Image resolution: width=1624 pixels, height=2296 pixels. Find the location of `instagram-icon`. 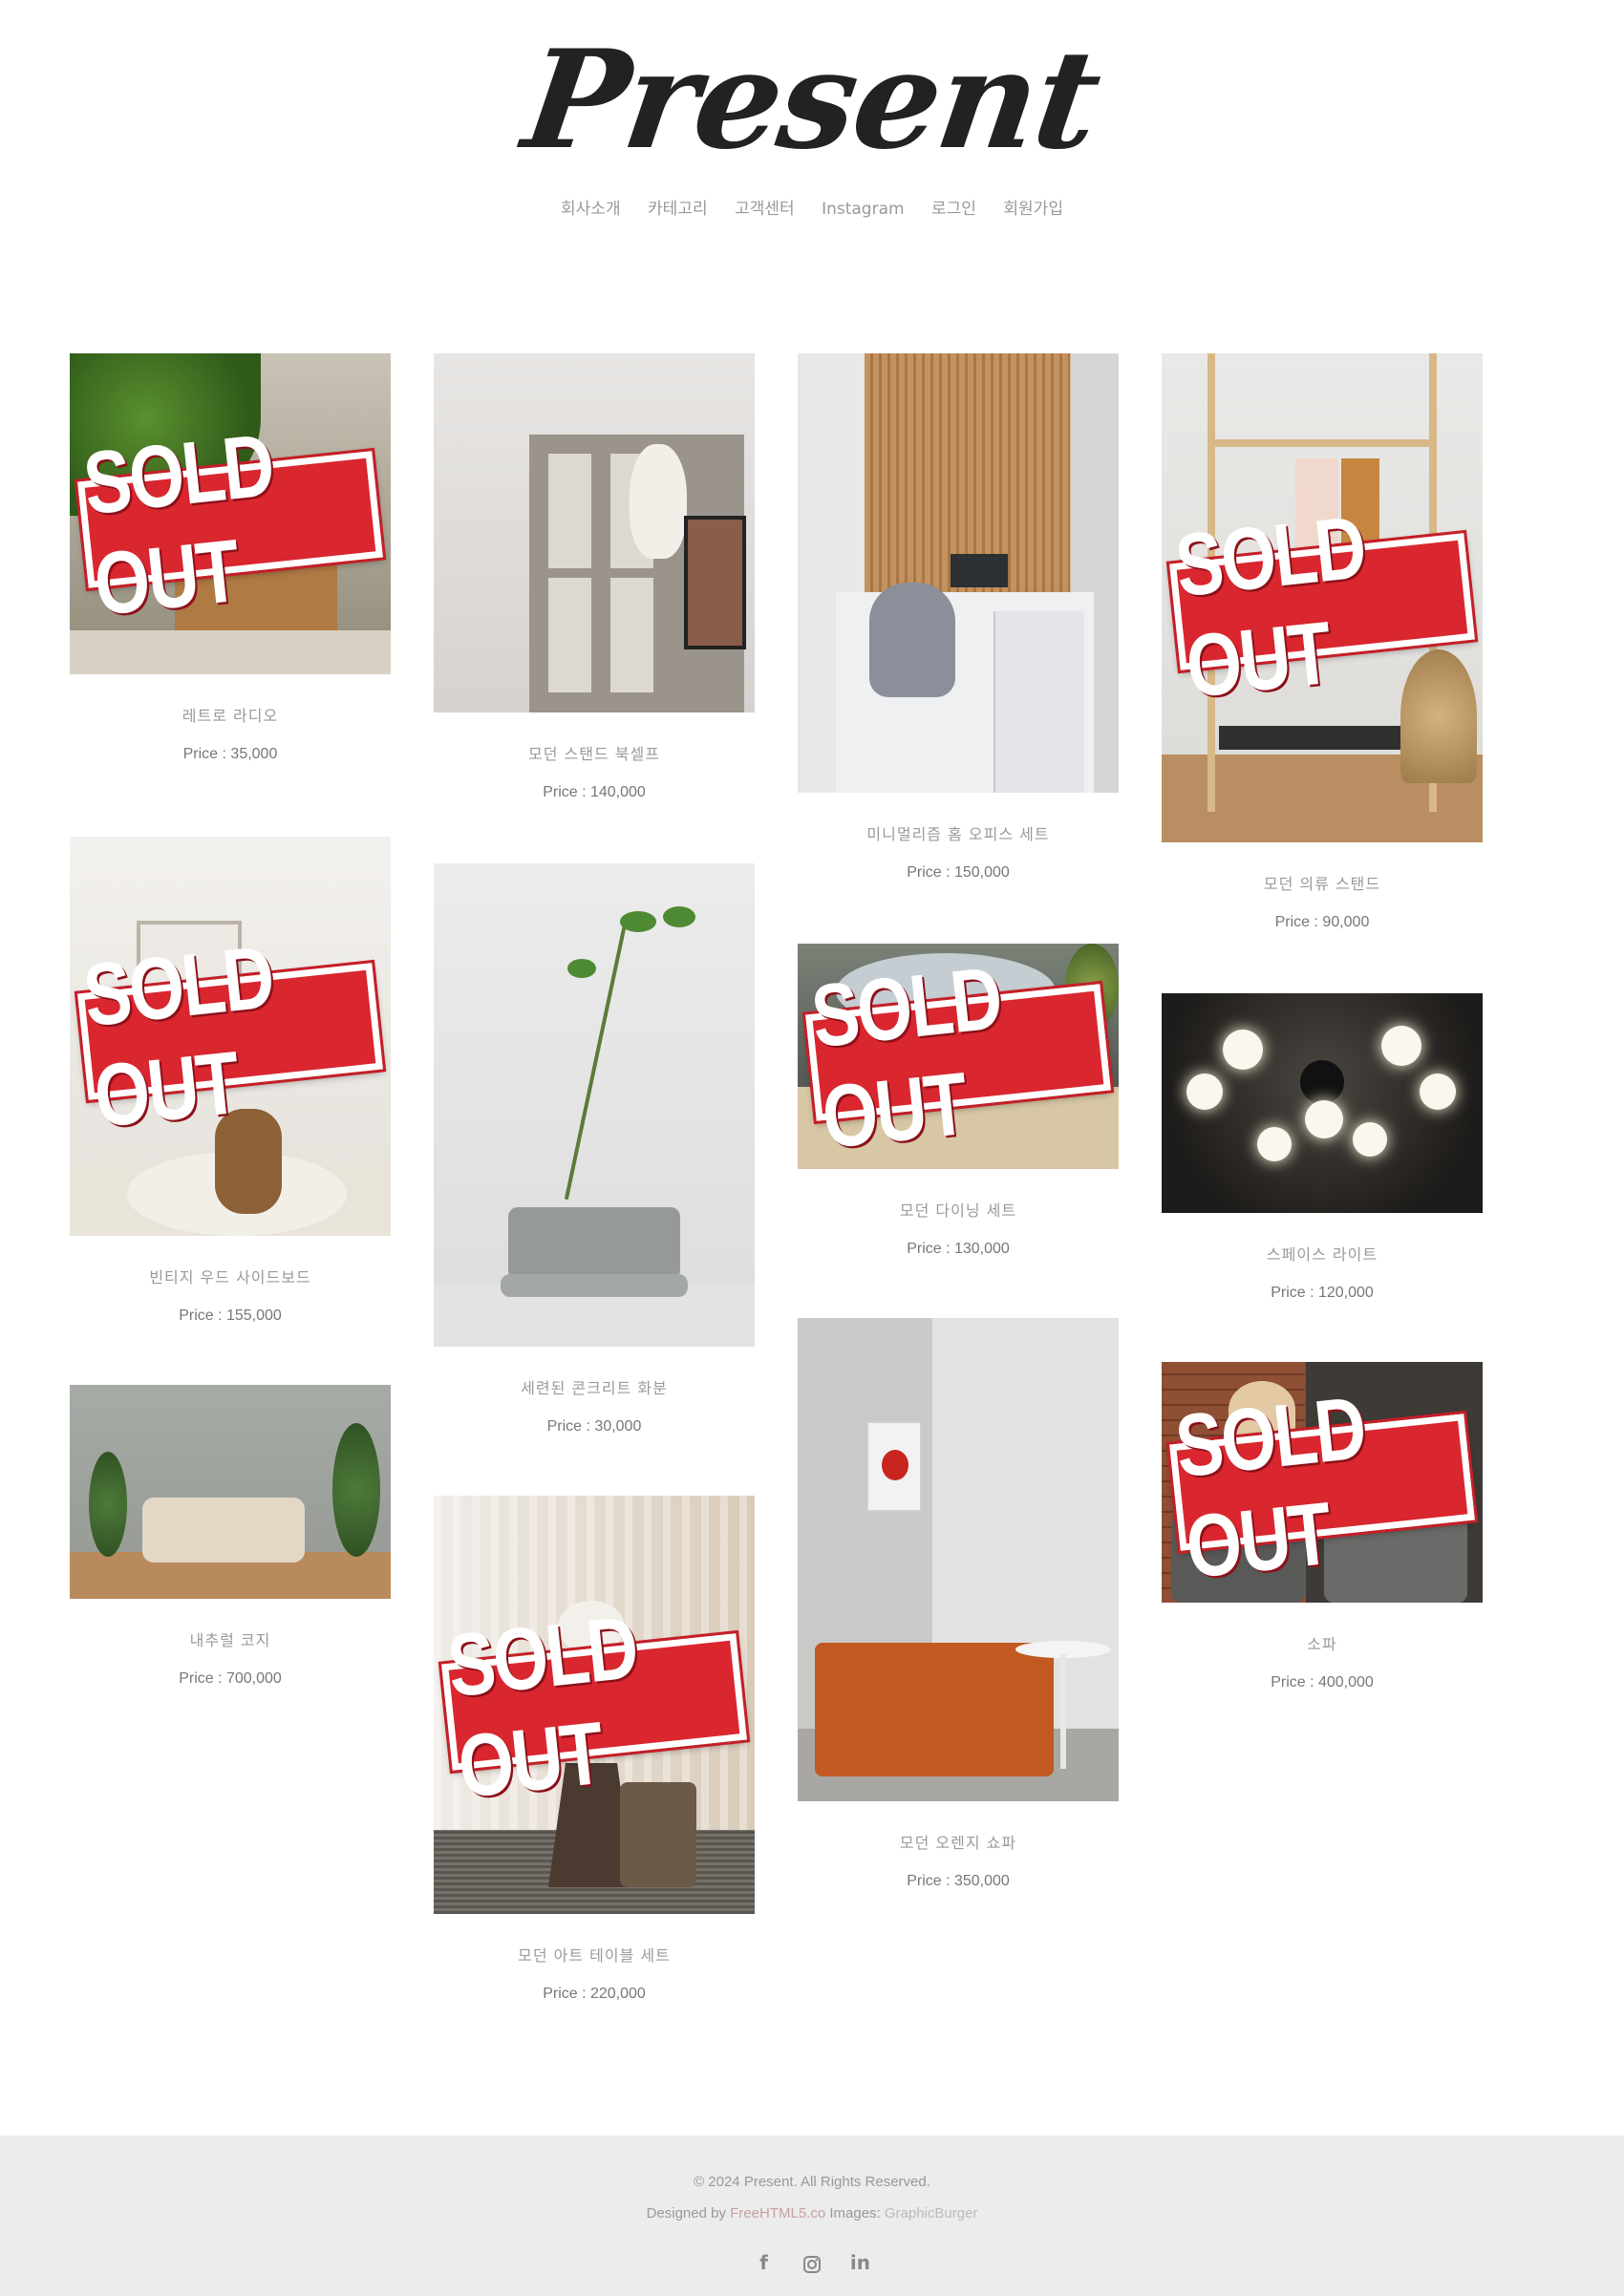

instagram-icon is located at coordinates (812, 2262).